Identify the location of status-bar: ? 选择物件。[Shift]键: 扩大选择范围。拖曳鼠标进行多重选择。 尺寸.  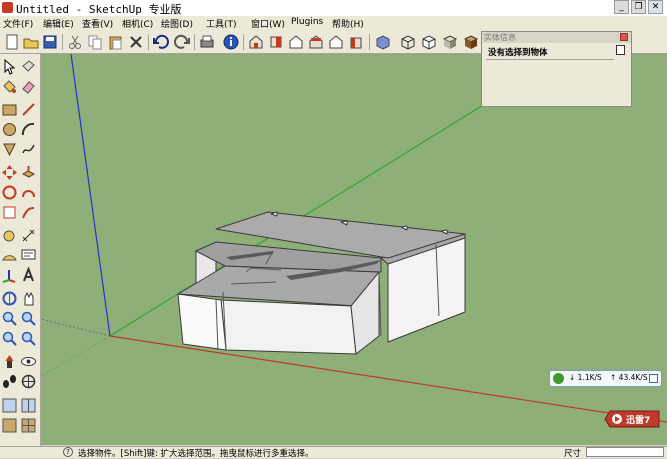
(333, 452).